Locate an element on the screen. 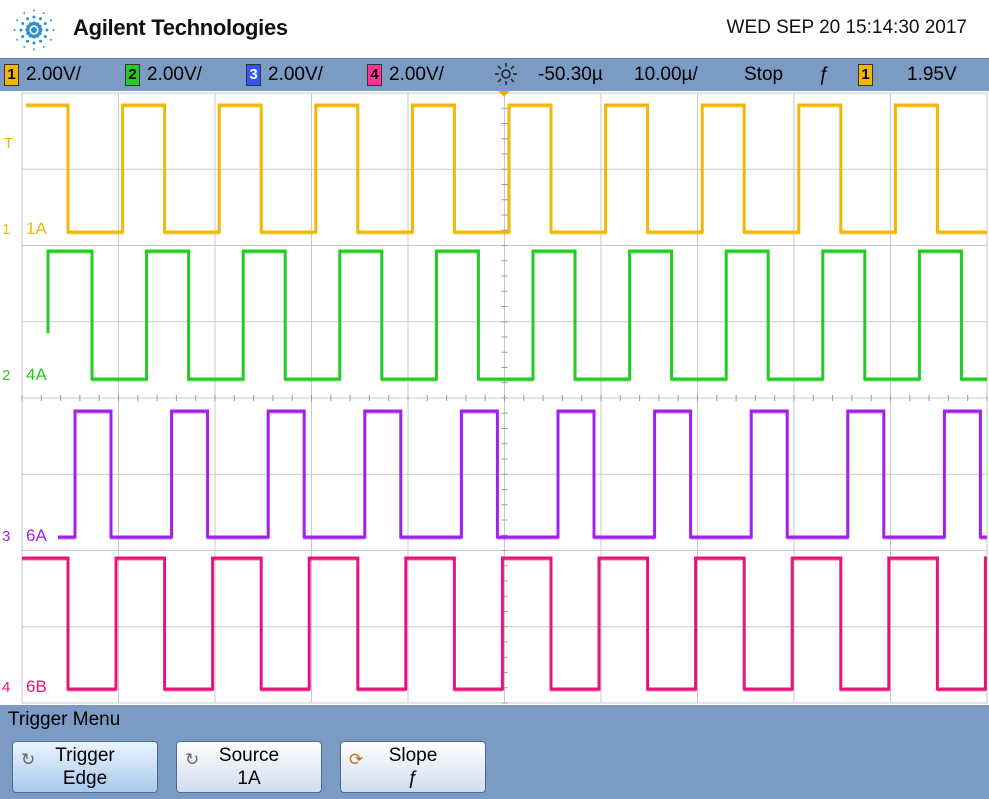 The height and width of the screenshot is (799, 989). horizontal-delay: -50.30µ is located at coordinates (570, 75).